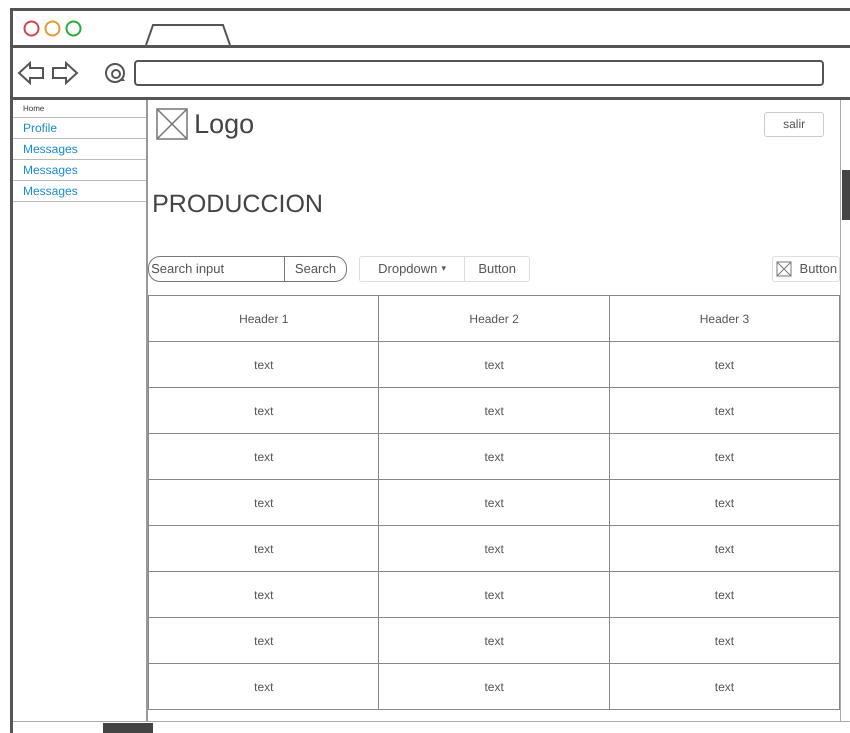  What do you see at coordinates (115, 72) in the screenshot?
I see `reload-icon` at bounding box center [115, 72].